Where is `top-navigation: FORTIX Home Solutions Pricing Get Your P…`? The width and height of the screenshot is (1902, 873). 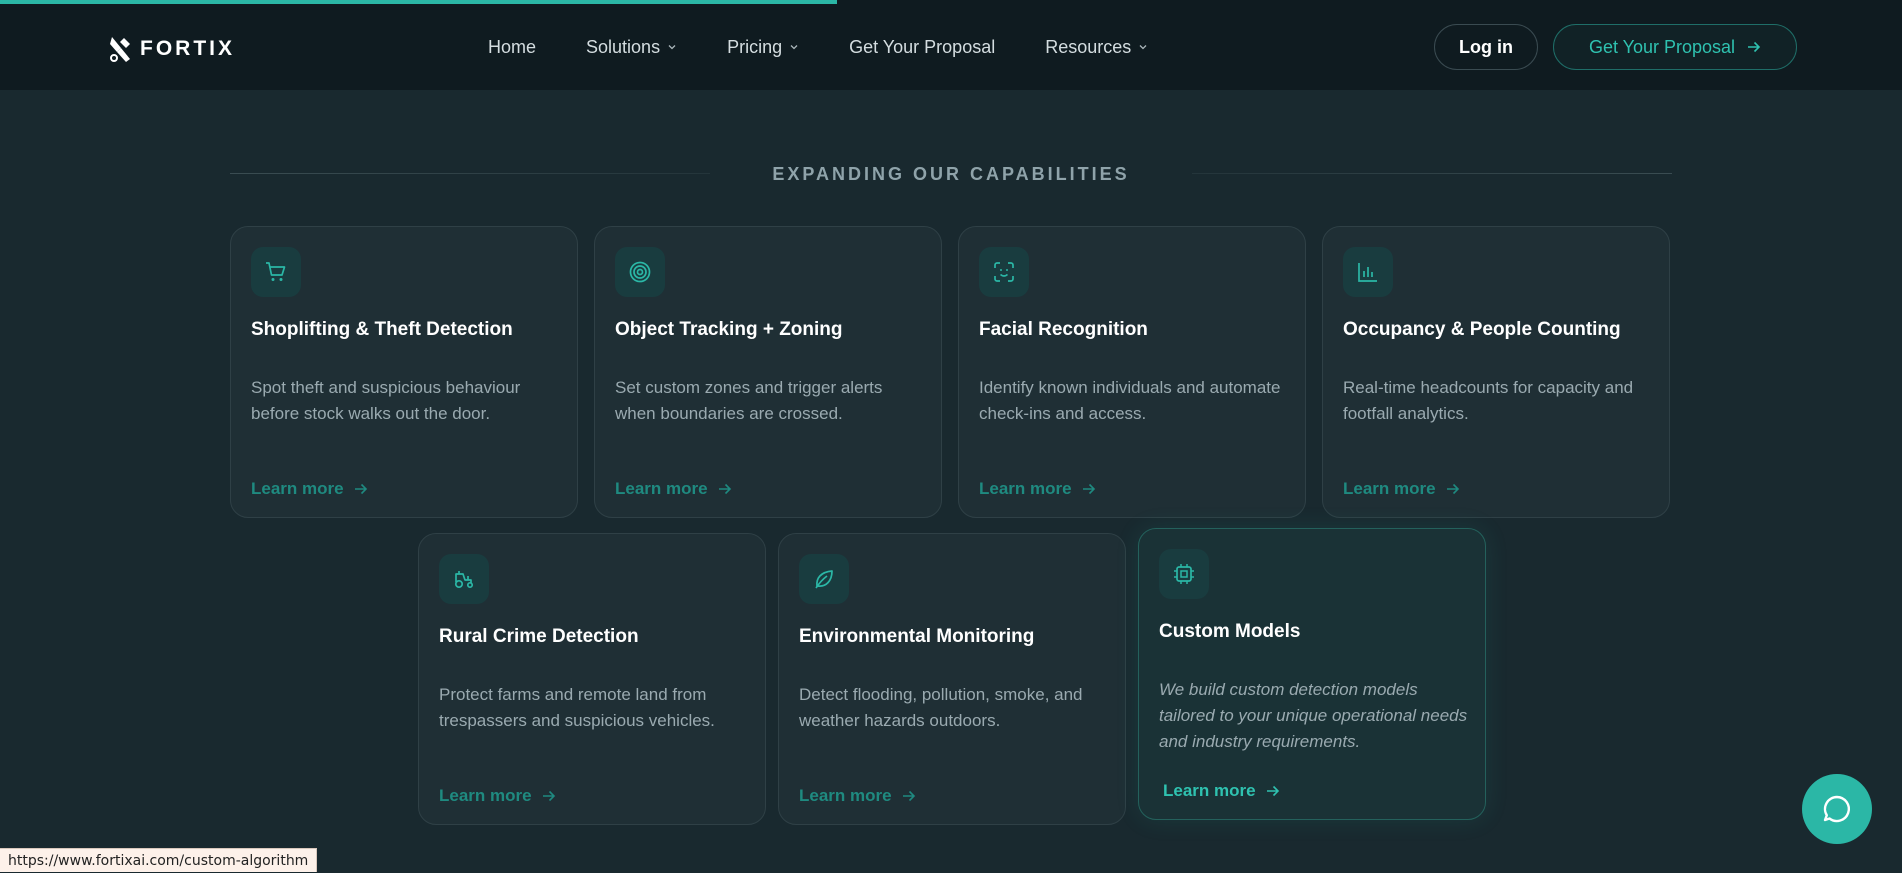 top-navigation: FORTIX Home Solutions Pricing Get Your P… is located at coordinates (951, 47).